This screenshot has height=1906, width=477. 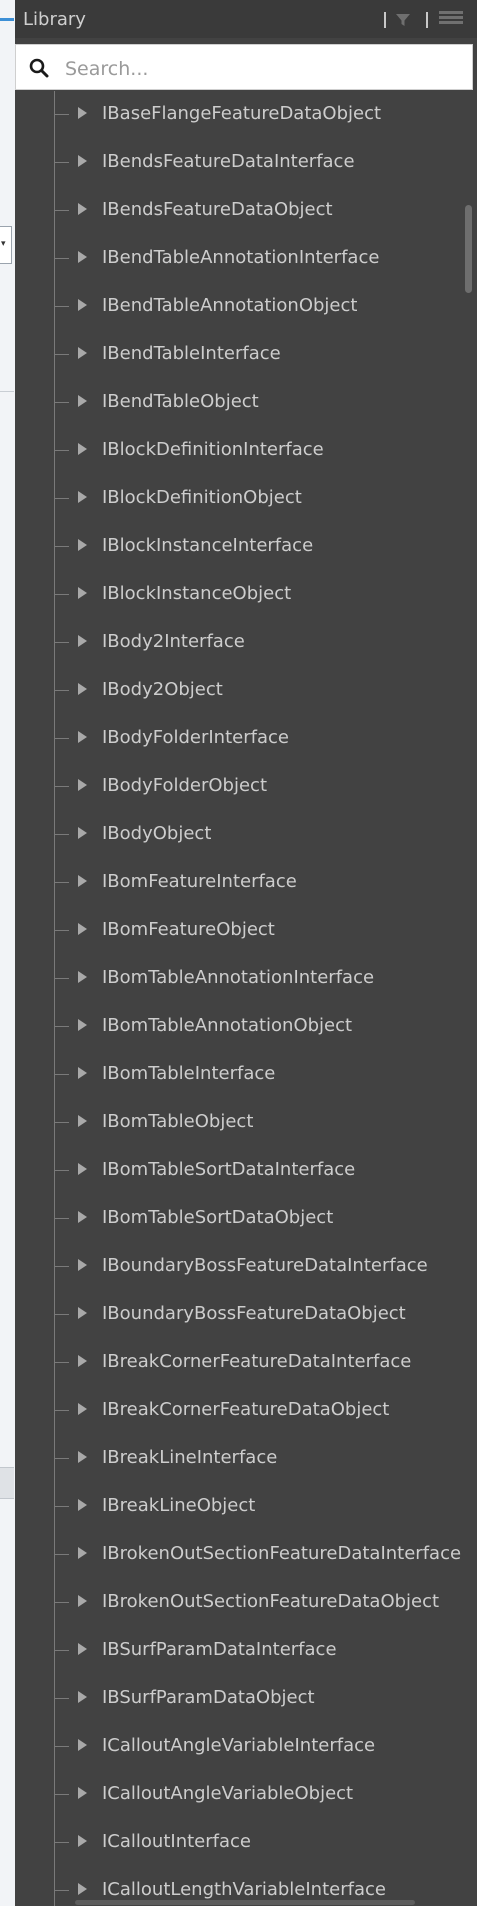 What do you see at coordinates (238, 1459) in the screenshot?
I see `tree-item: IBreakLineInterface` at bounding box center [238, 1459].